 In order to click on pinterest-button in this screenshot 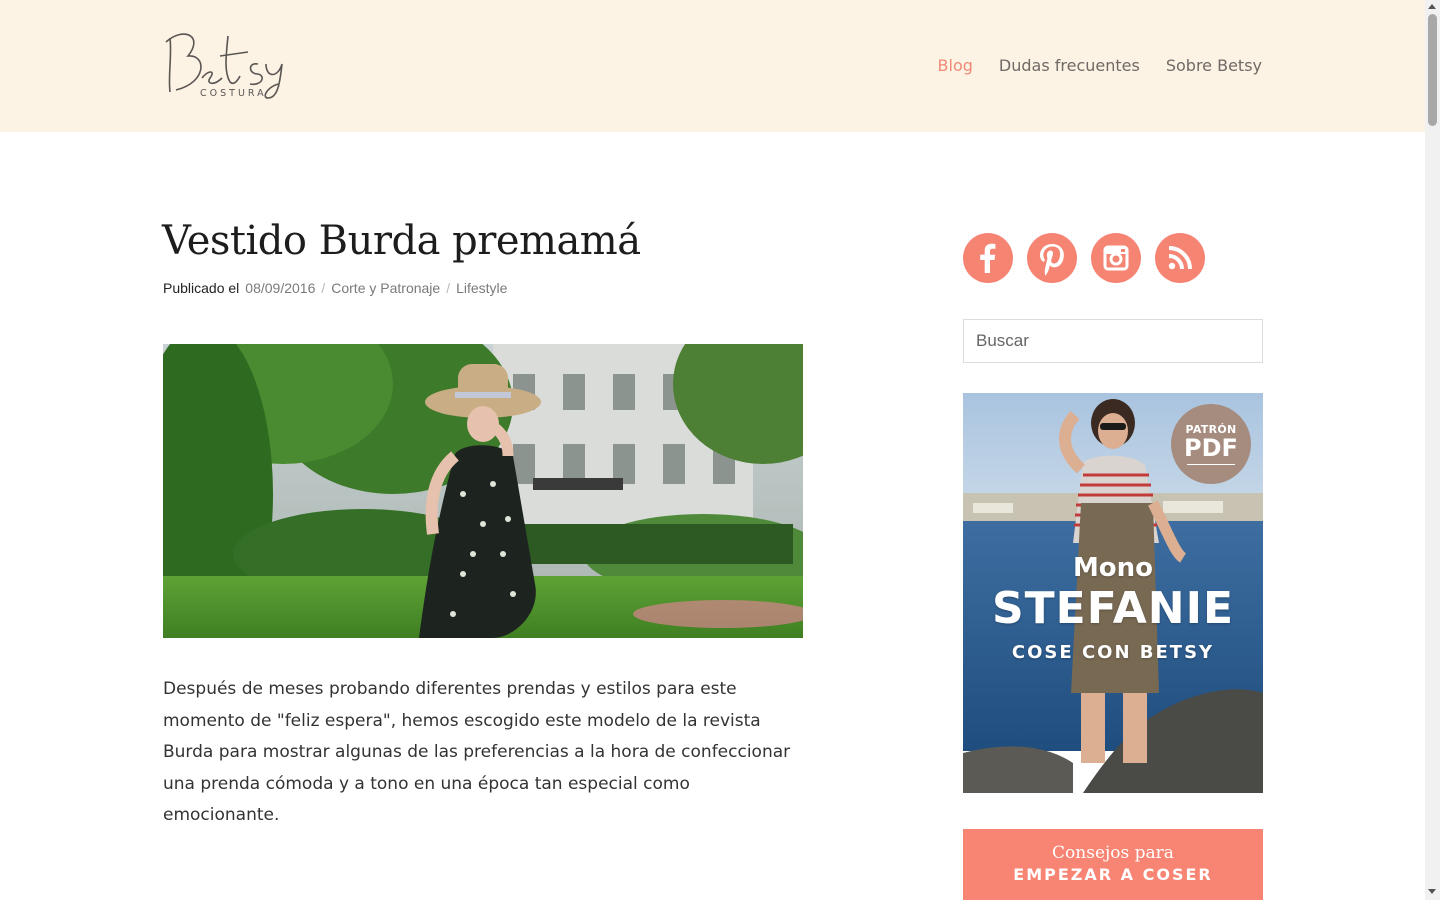, I will do `click(1052, 258)`.